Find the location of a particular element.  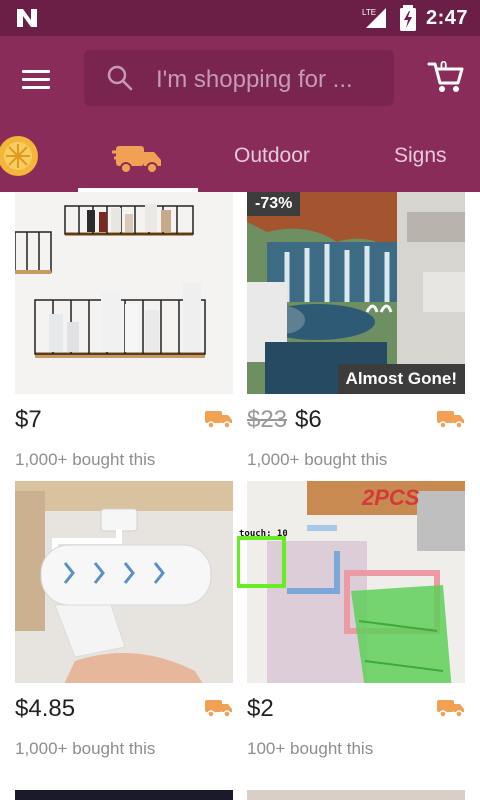

image-text-2pcs: 2PCS is located at coordinates (390, 497).